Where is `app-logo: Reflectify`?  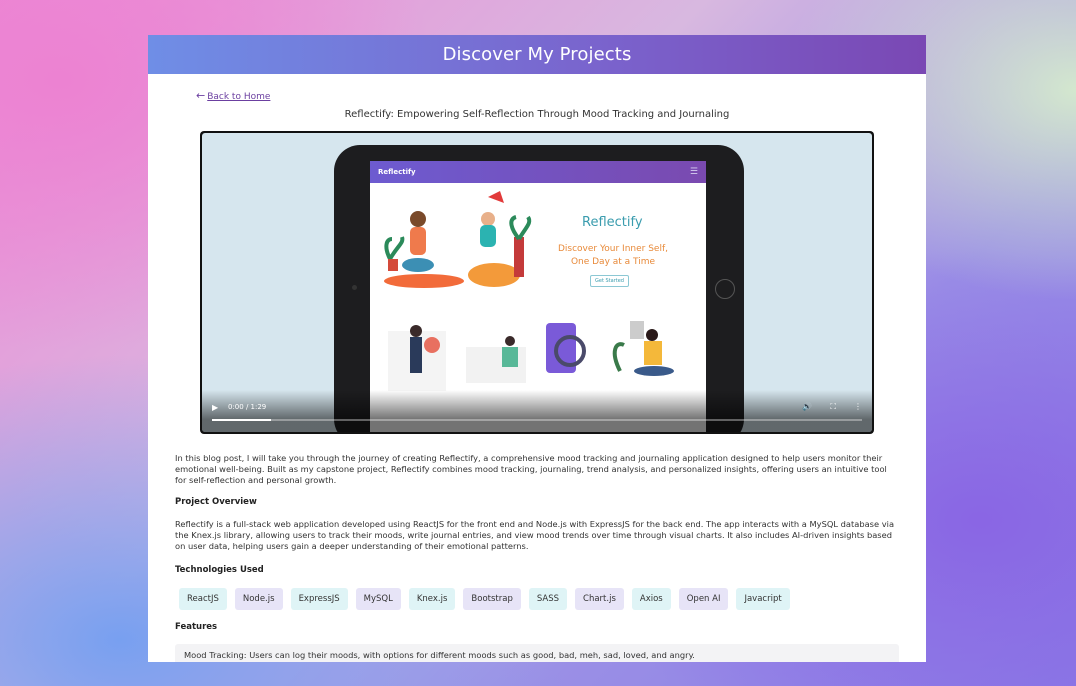 app-logo: Reflectify is located at coordinates (397, 172).